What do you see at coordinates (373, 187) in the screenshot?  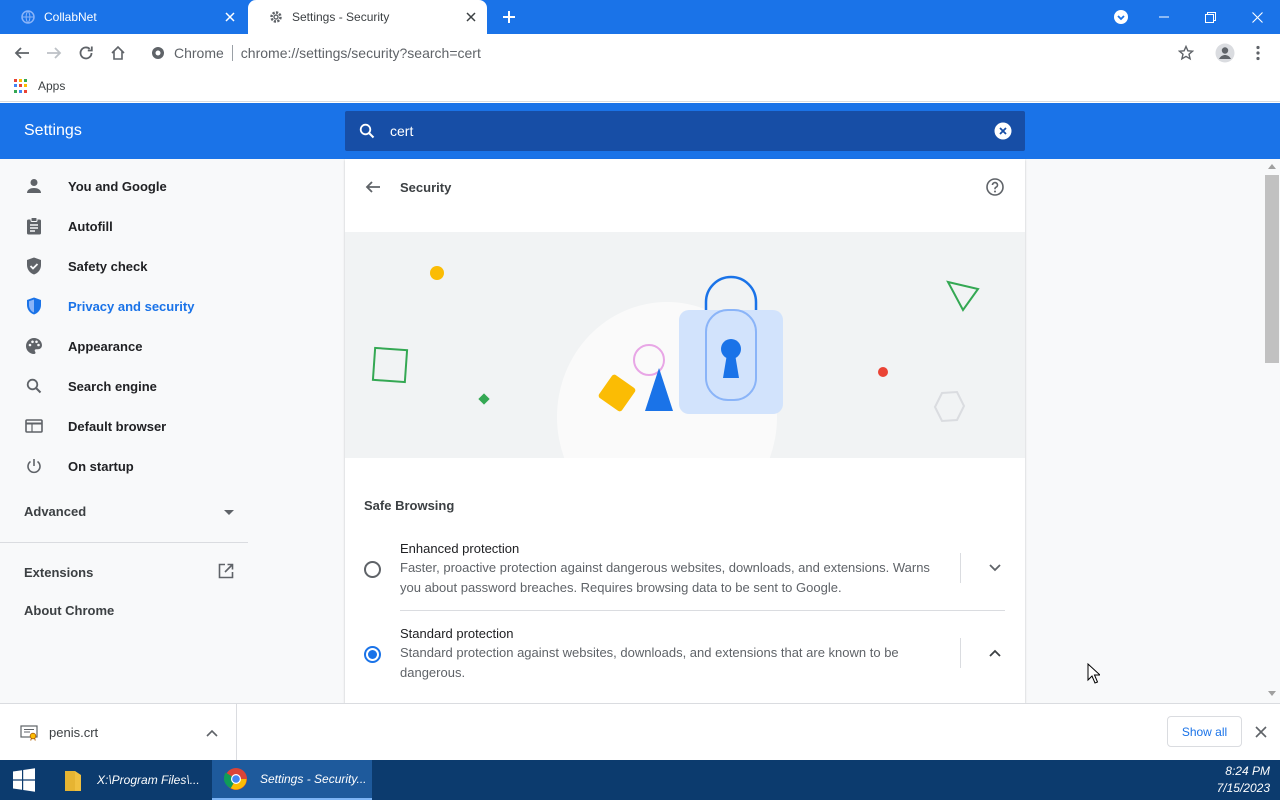 I see `back-arrow-icon` at bounding box center [373, 187].